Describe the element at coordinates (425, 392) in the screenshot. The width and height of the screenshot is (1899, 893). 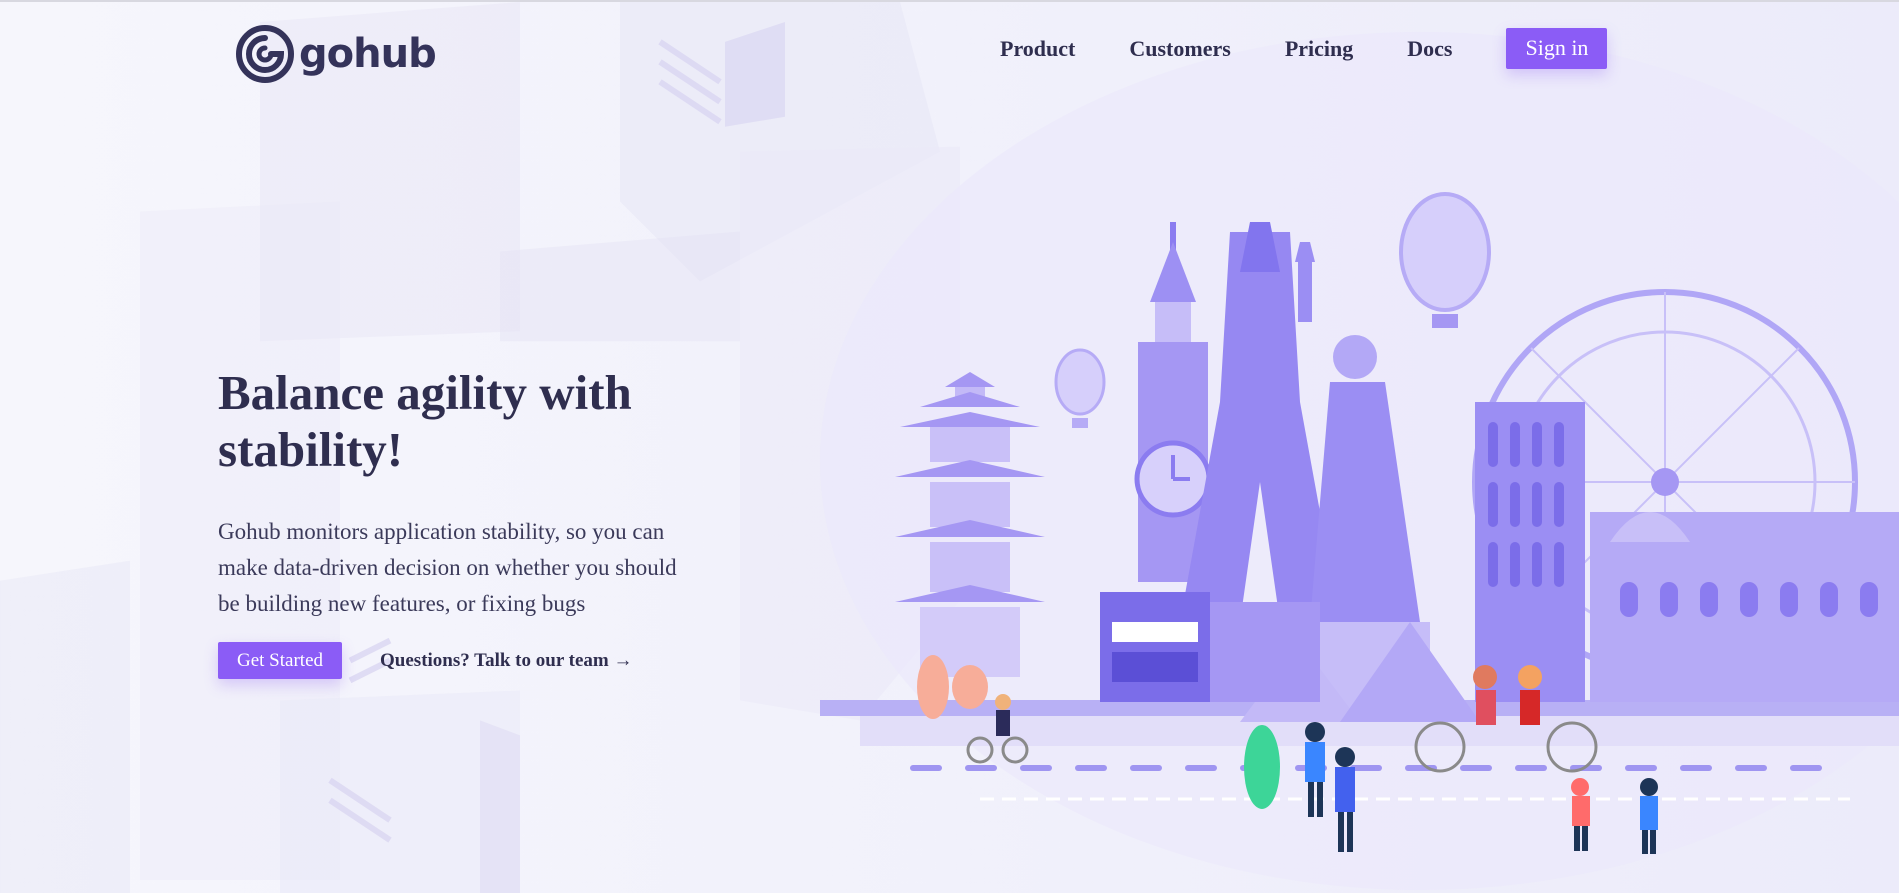
I see `hero-title-line1: Balance agility with` at that location.